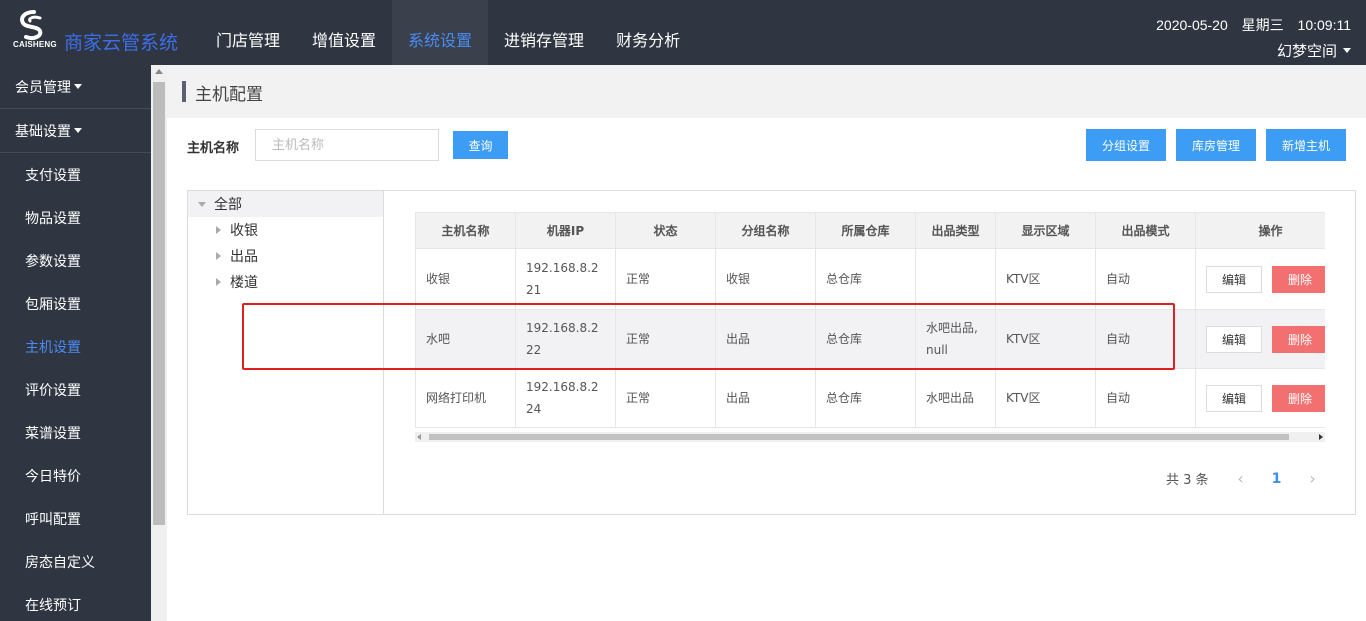 This screenshot has height=621, width=1366. What do you see at coordinates (244, 283) in the screenshot?
I see `tree-node-label: 楼道` at bounding box center [244, 283].